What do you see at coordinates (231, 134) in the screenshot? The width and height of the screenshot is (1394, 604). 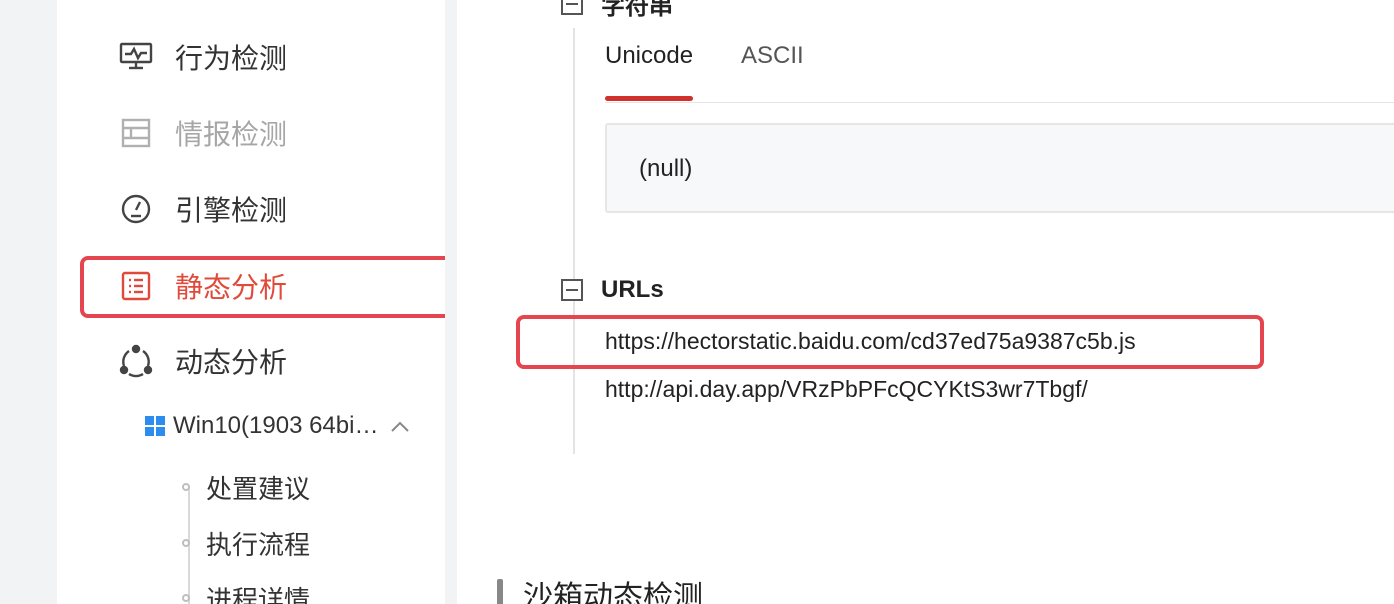 I see `sidebar-item-label: 情报检测` at bounding box center [231, 134].